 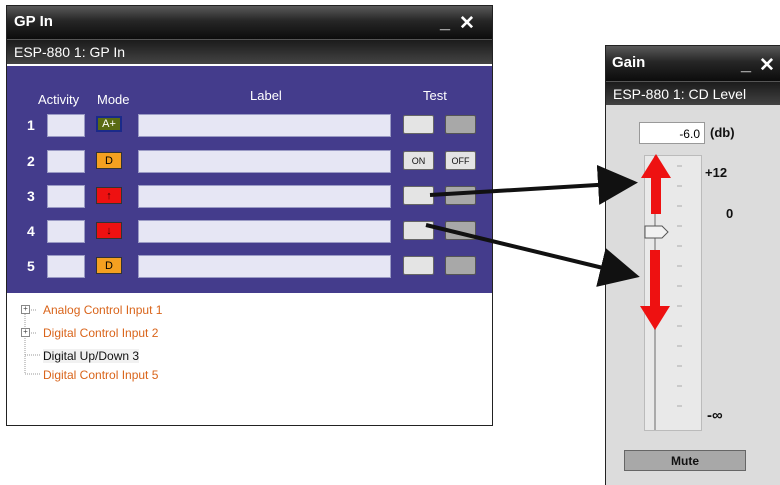 I want to click on gain-down-arrow-icon, so click(x=655, y=290).